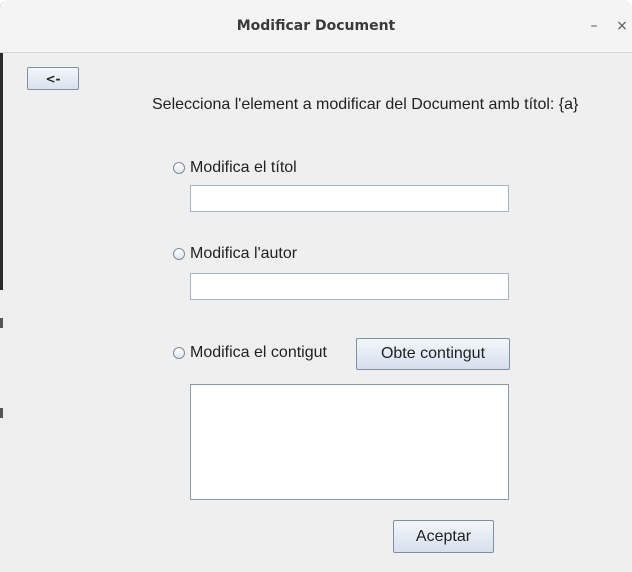 The width and height of the screenshot is (632, 572). Describe the element at coordinates (433, 354) in the screenshot. I see `get-content-button: Obte contingut` at that location.